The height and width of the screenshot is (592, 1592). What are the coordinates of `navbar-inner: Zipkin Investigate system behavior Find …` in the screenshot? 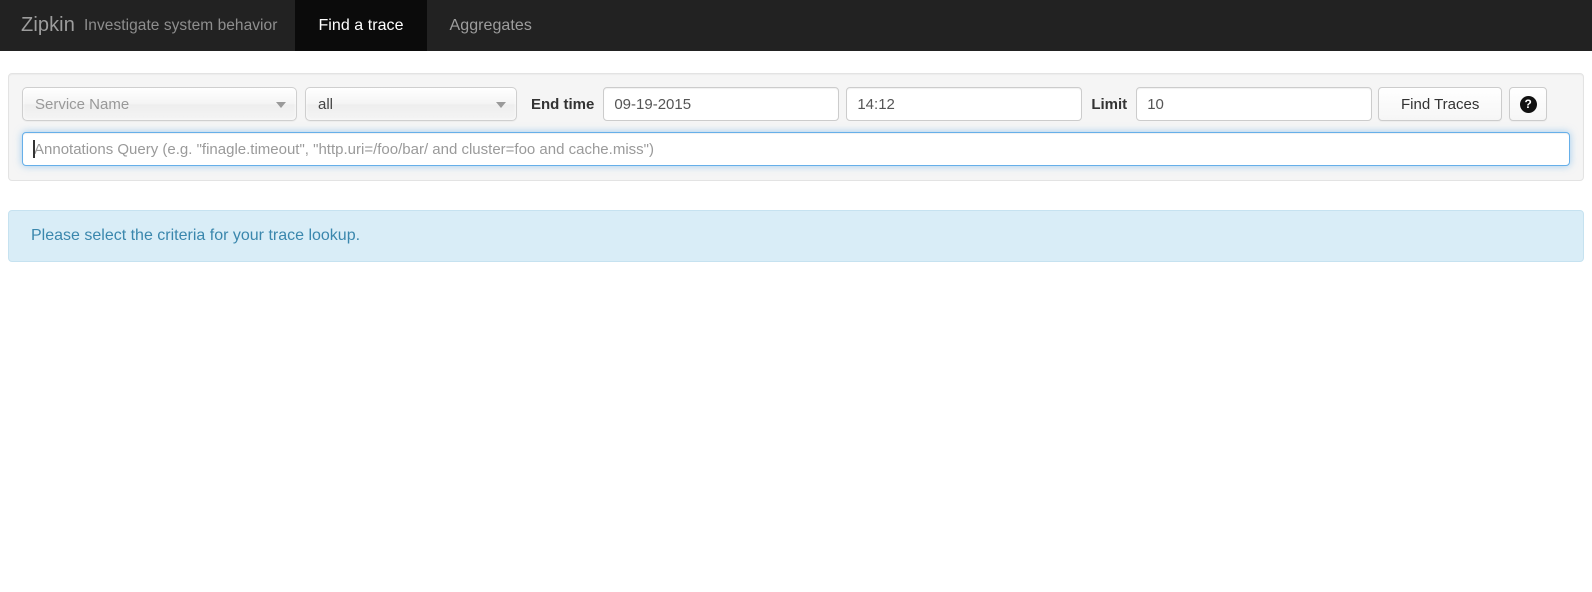 It's located at (277, 25).